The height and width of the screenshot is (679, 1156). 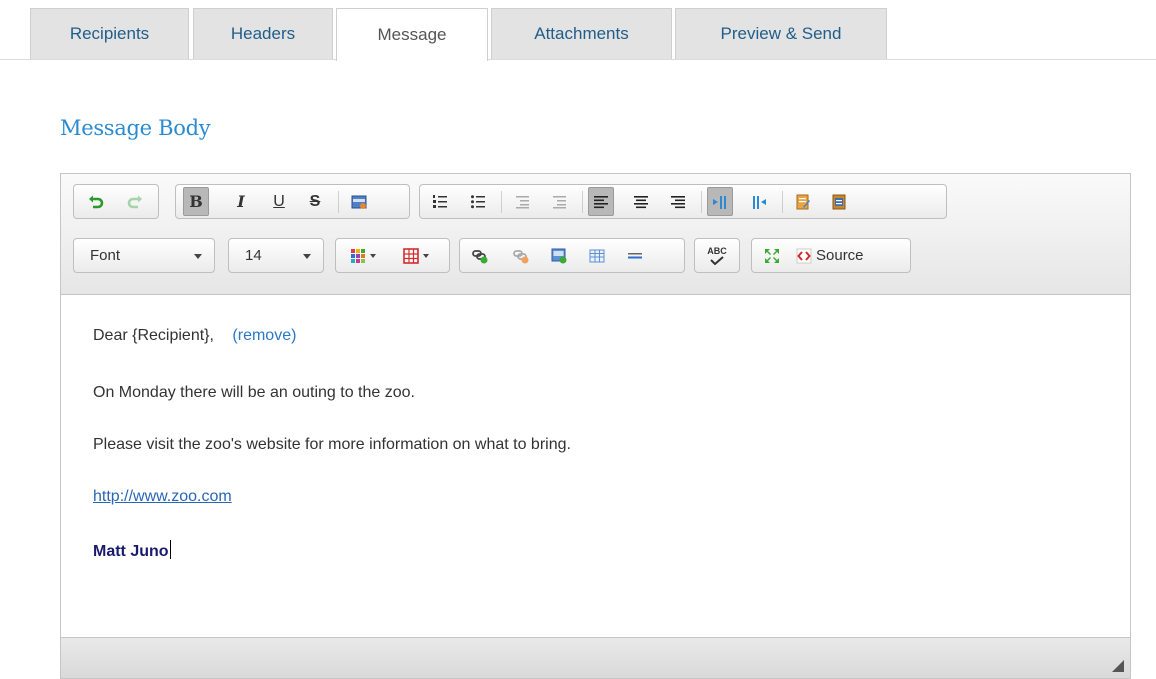 I want to click on source-button-label: Source, so click(x=840, y=255).